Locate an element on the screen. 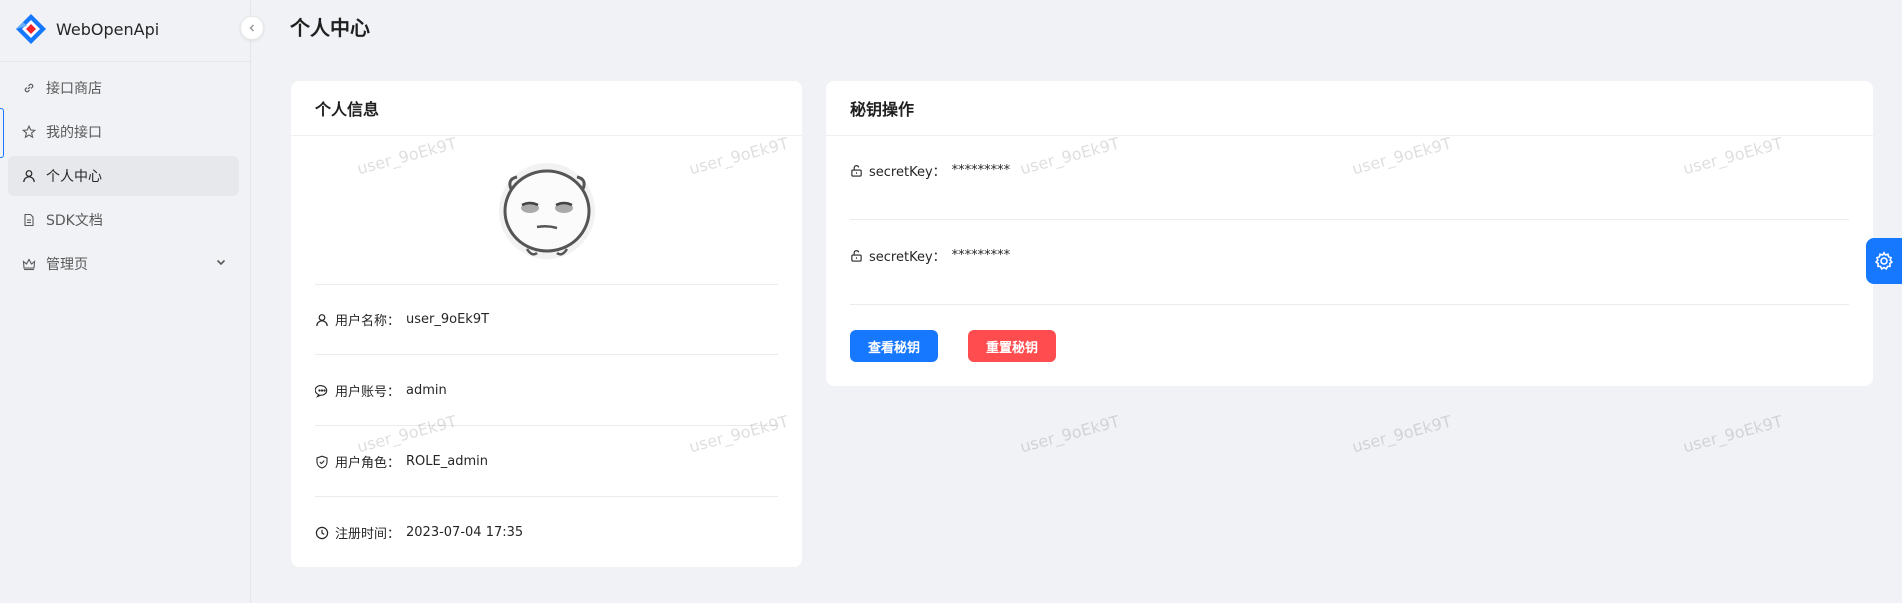 This screenshot has width=1902, height=603. register-time-value: 2023-07-04 17:35 is located at coordinates (465, 532).